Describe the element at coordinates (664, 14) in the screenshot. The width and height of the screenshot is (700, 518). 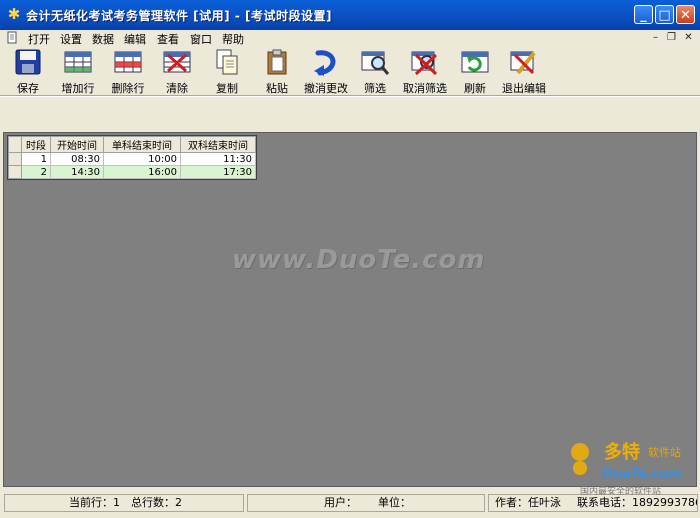
I see `maximize-button: □` at that location.